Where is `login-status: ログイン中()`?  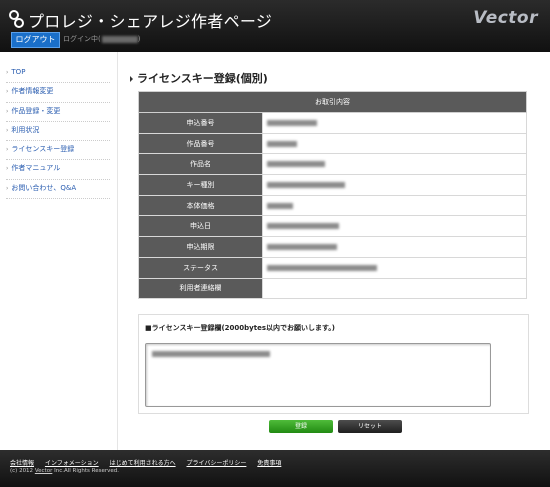 login-status: ログイン中() is located at coordinates (101, 39).